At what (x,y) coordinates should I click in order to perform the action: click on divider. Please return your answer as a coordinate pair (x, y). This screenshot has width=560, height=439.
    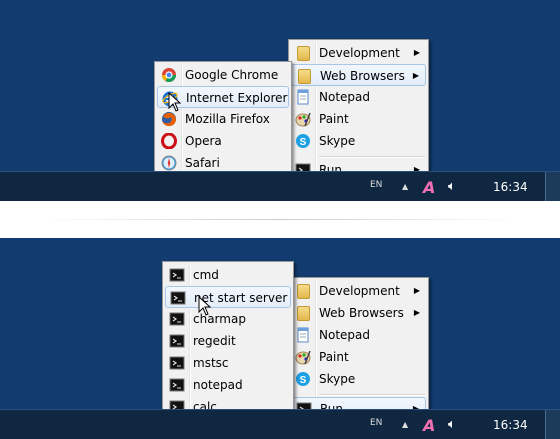
    Looking at the image, I should click on (280, 219).